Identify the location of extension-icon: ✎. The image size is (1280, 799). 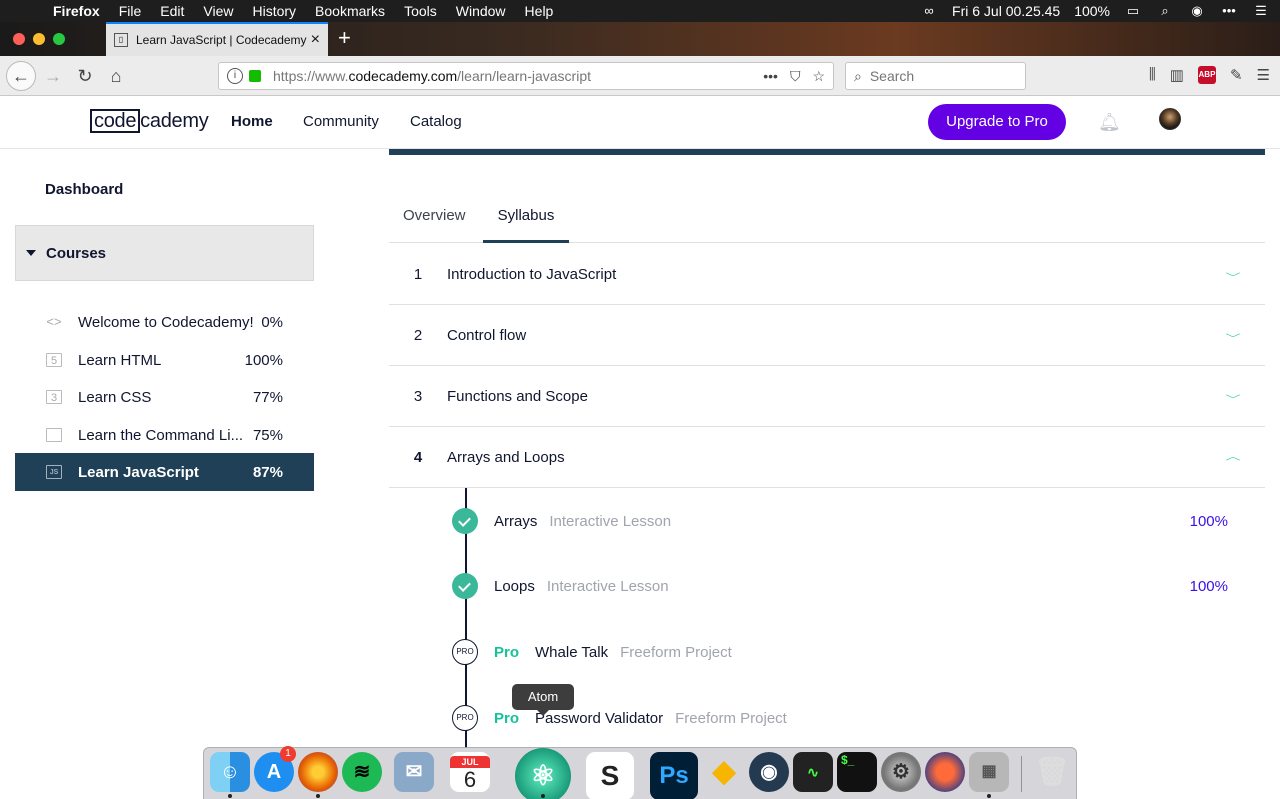
(1236, 75).